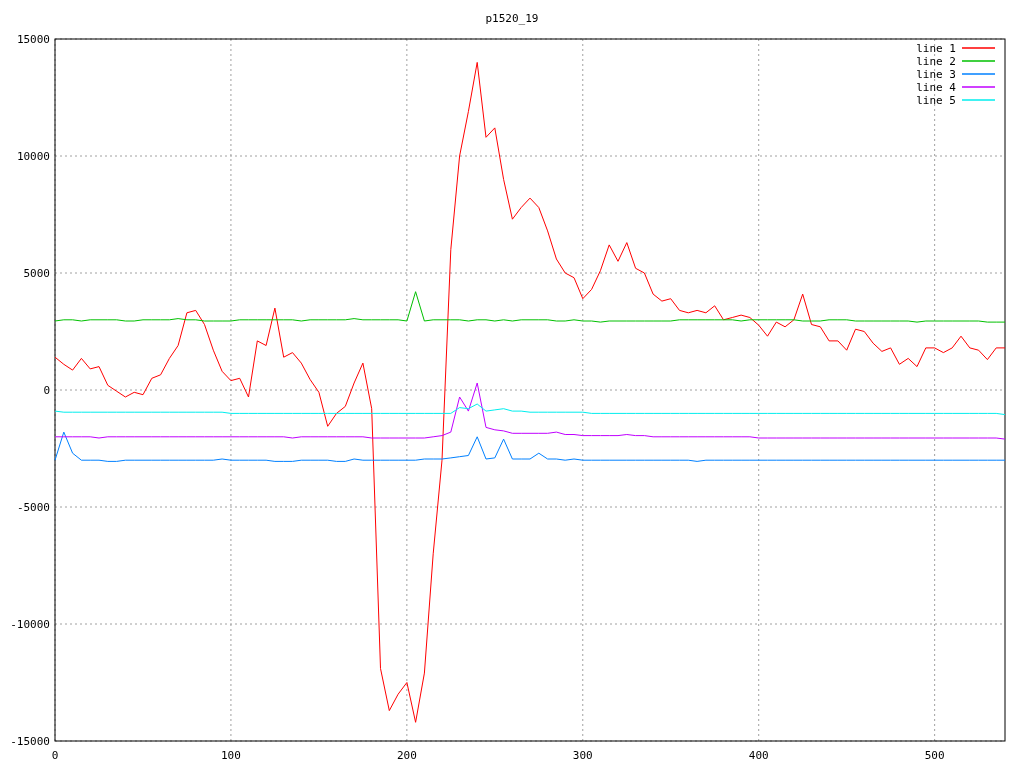 Image resolution: width=1024 pixels, height=768 pixels. Describe the element at coordinates (758, 755) in the screenshot. I see `x-tick-label: 400` at that location.